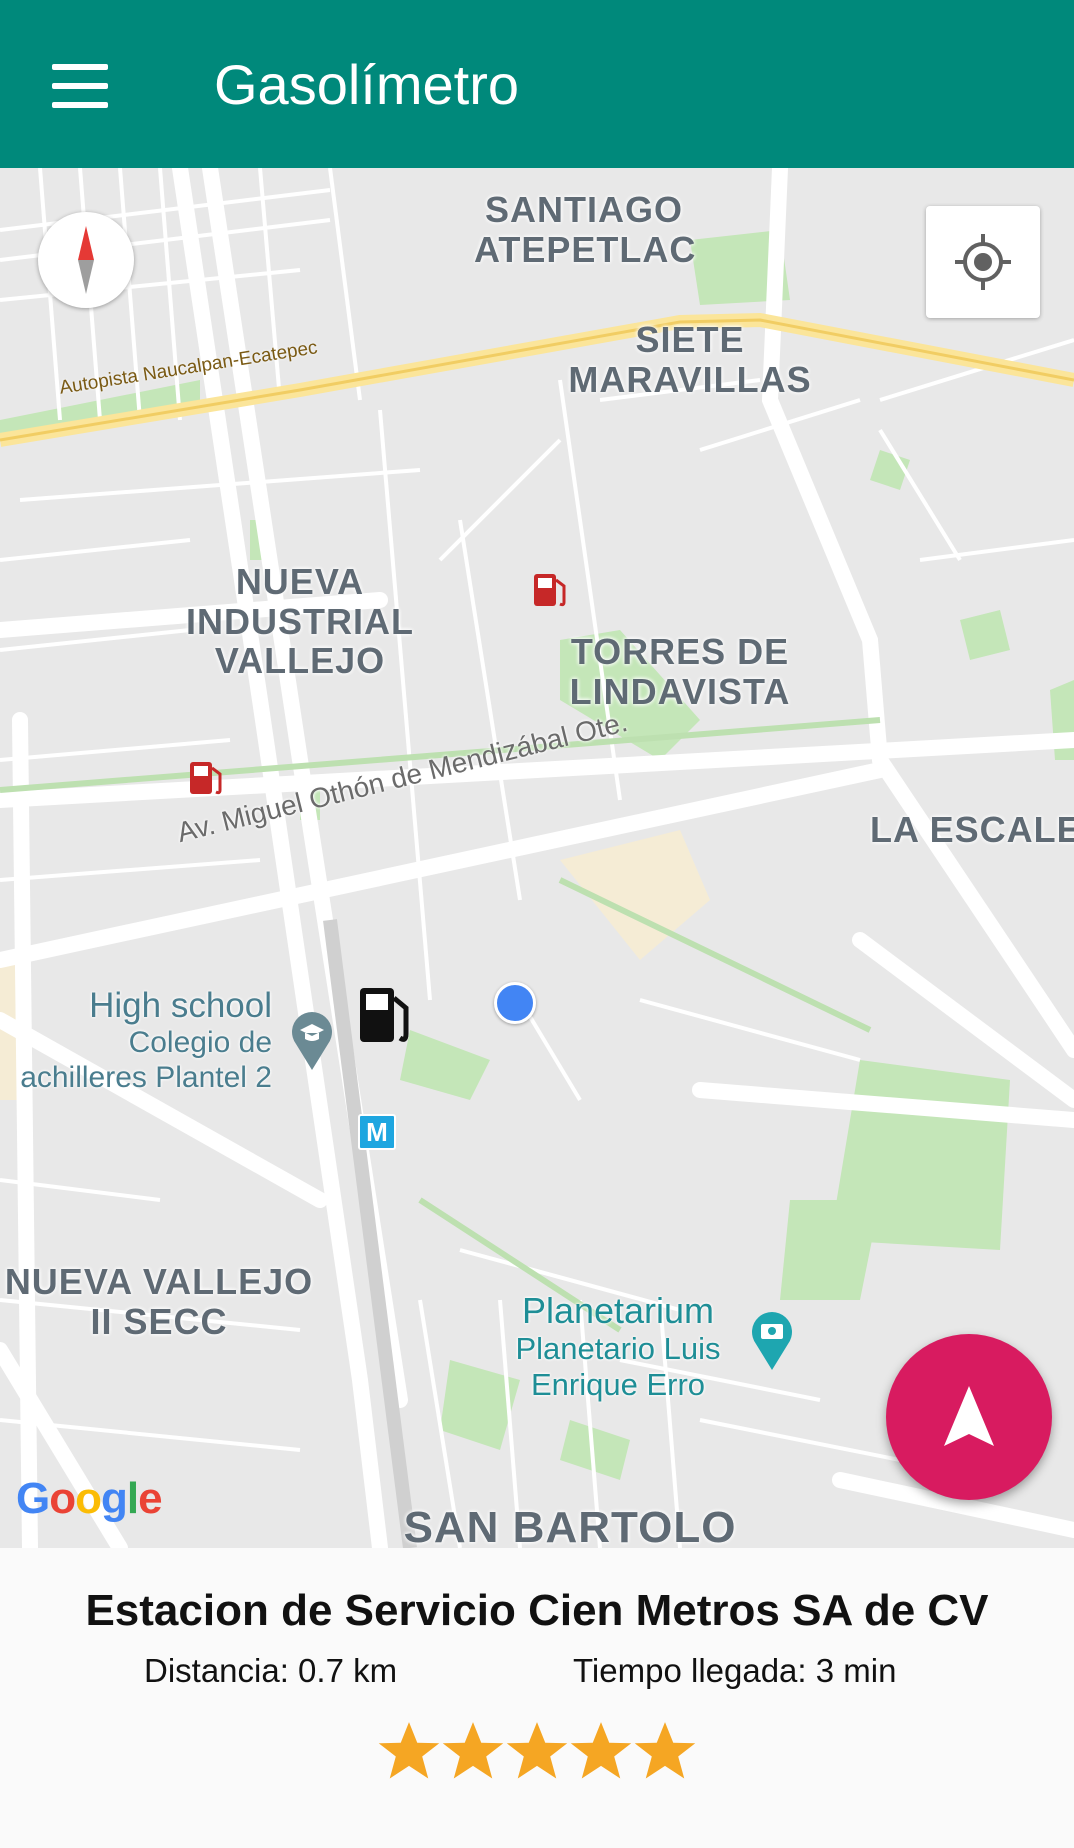 Image resolution: width=1074 pixels, height=1848 pixels. I want to click on station-distance: Distancia: 0.7 km, so click(271, 1670).